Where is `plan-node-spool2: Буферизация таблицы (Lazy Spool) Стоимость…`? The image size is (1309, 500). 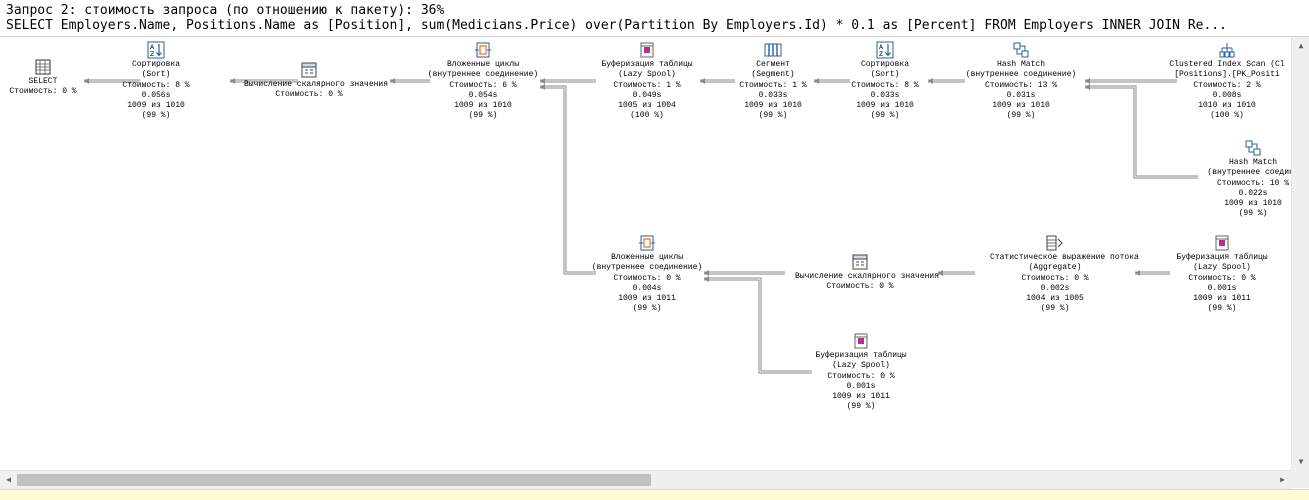 plan-node-spool2: Буферизация таблицы (Lazy Spool) Стоимость… is located at coordinates (1222, 274).